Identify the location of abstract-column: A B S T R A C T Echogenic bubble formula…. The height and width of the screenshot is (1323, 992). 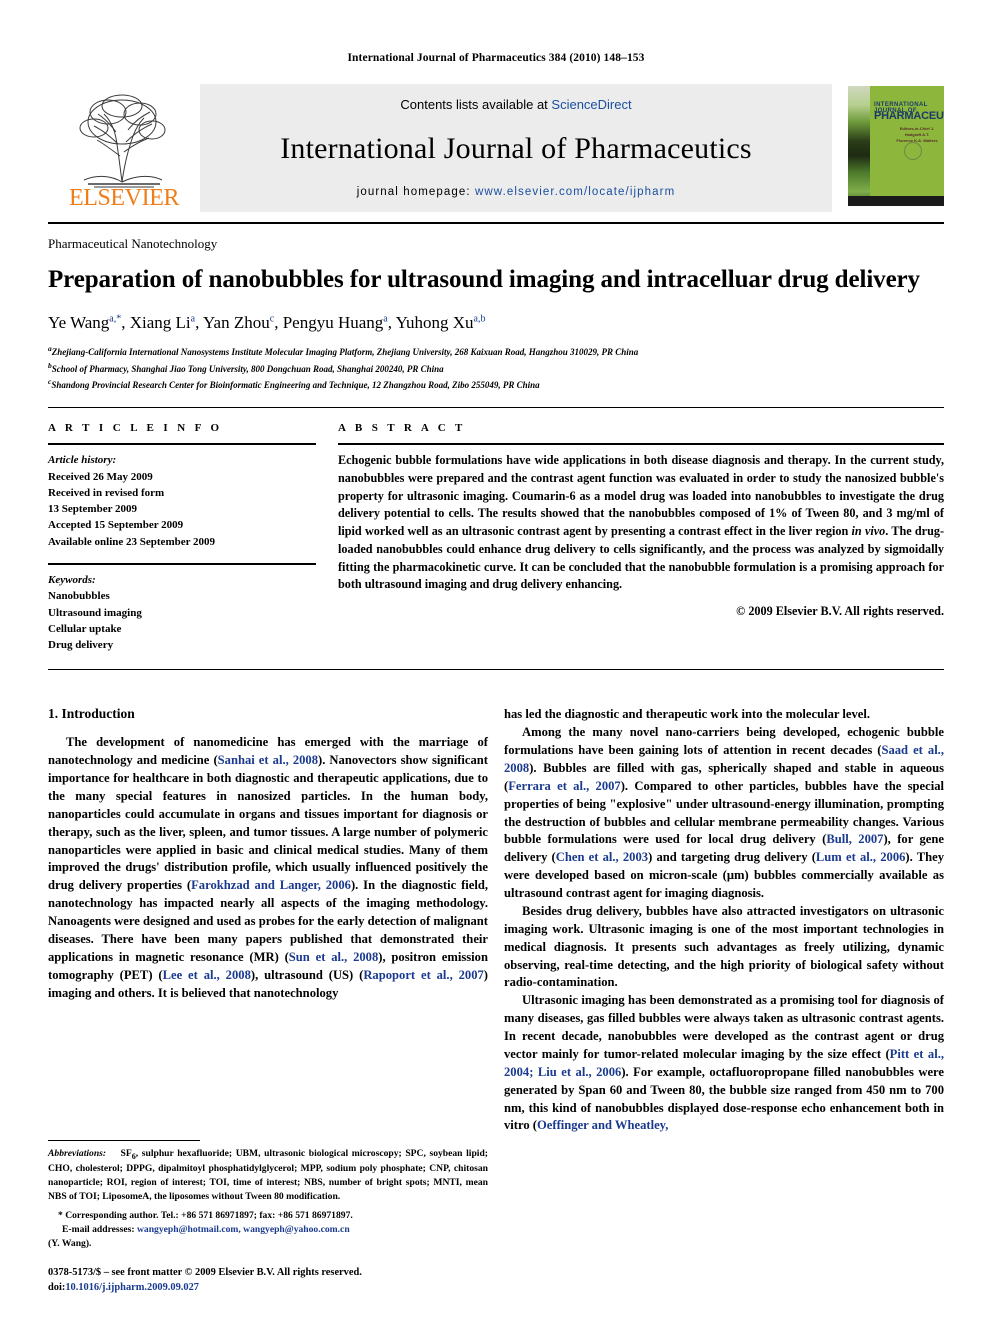
(641, 537).